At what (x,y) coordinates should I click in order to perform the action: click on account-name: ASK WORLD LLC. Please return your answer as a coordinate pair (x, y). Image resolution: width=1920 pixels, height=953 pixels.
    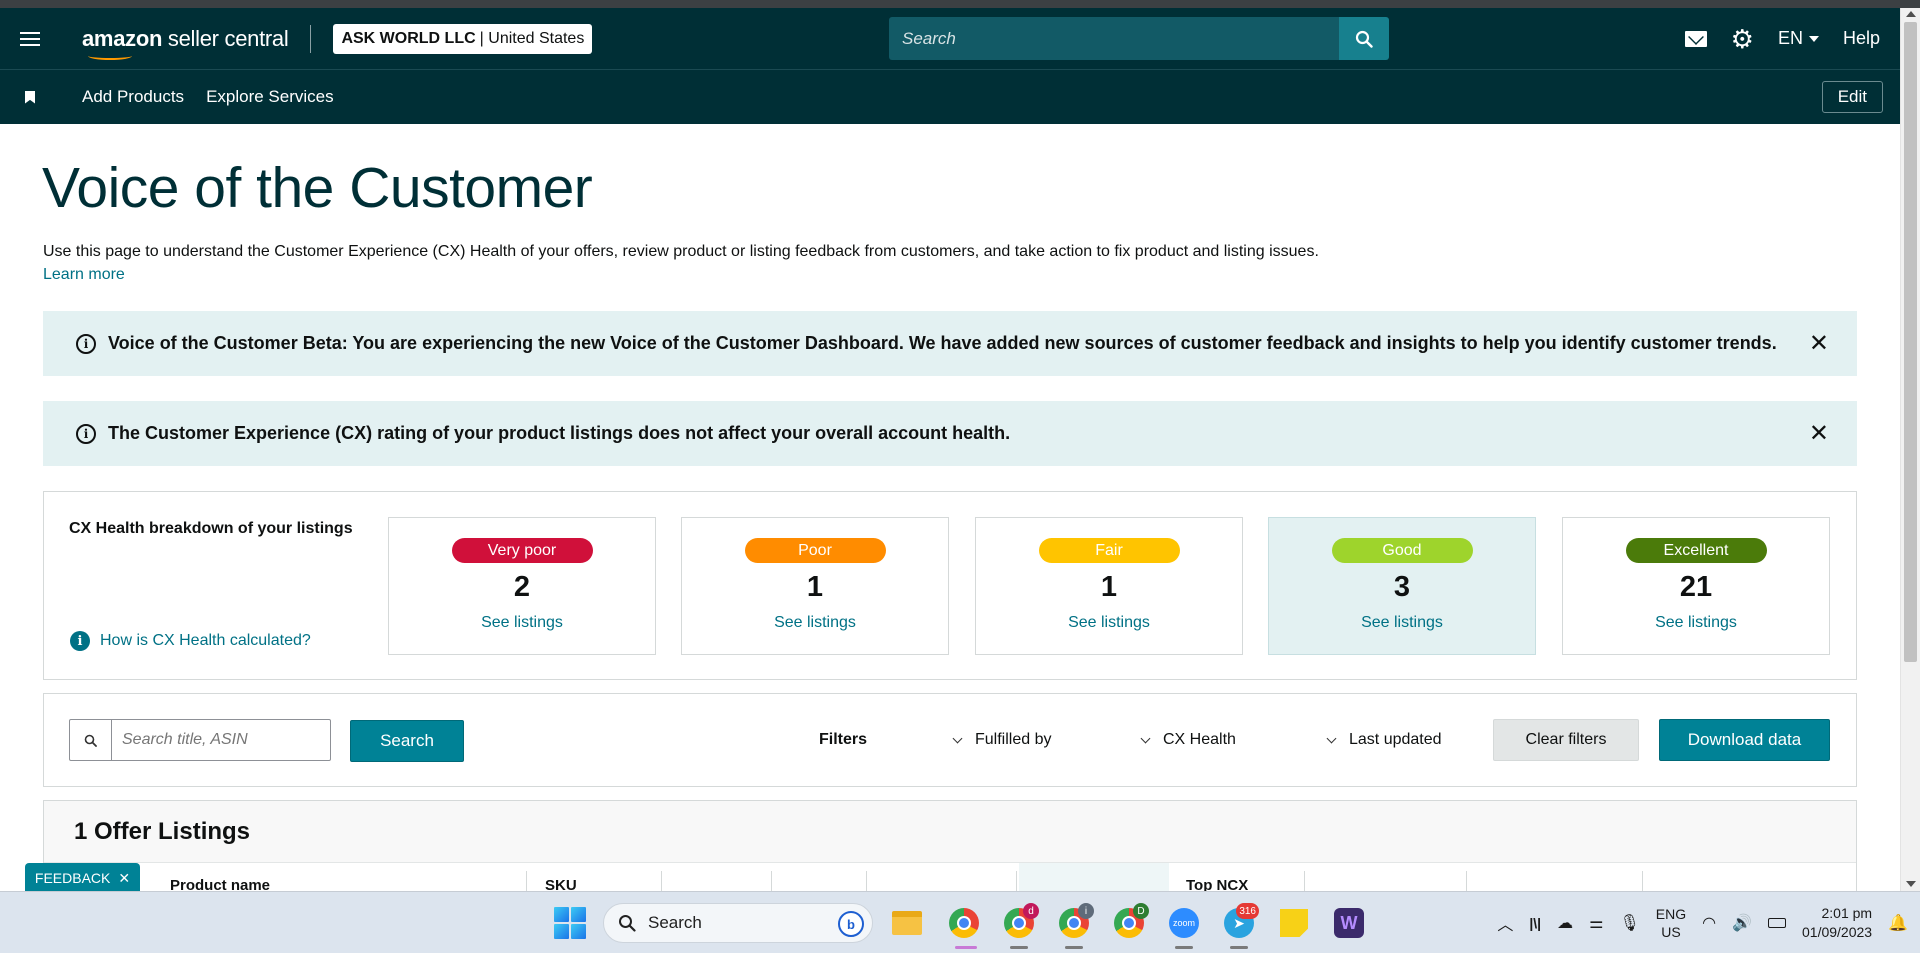
    Looking at the image, I should click on (408, 38).